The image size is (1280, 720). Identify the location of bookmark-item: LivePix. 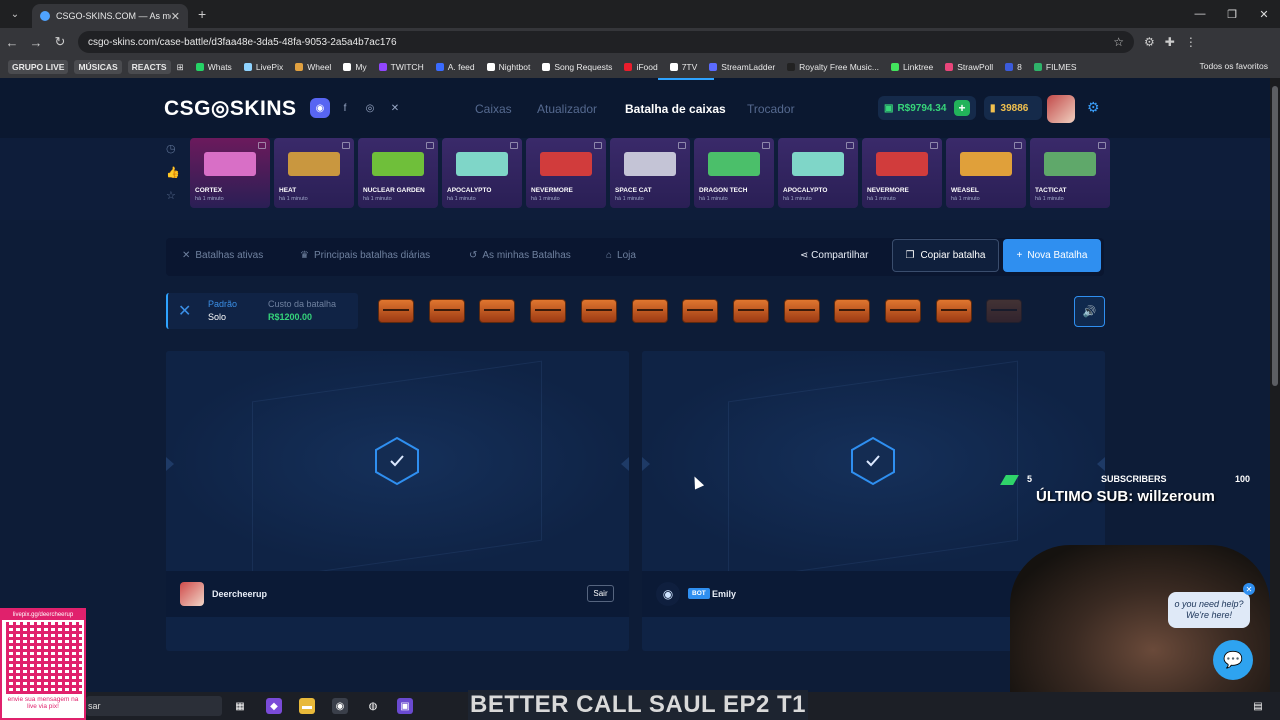
(263, 67).